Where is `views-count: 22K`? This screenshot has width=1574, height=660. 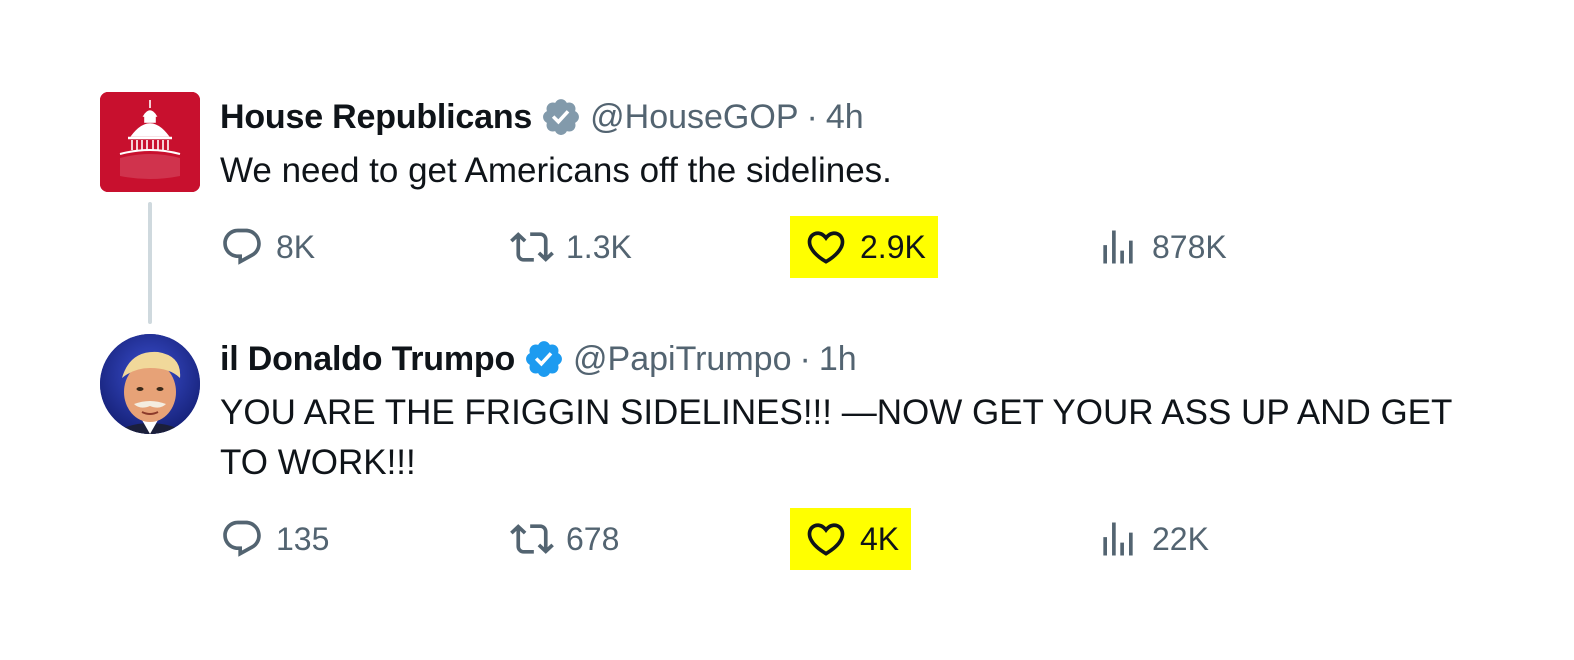 views-count: 22K is located at coordinates (1180, 538).